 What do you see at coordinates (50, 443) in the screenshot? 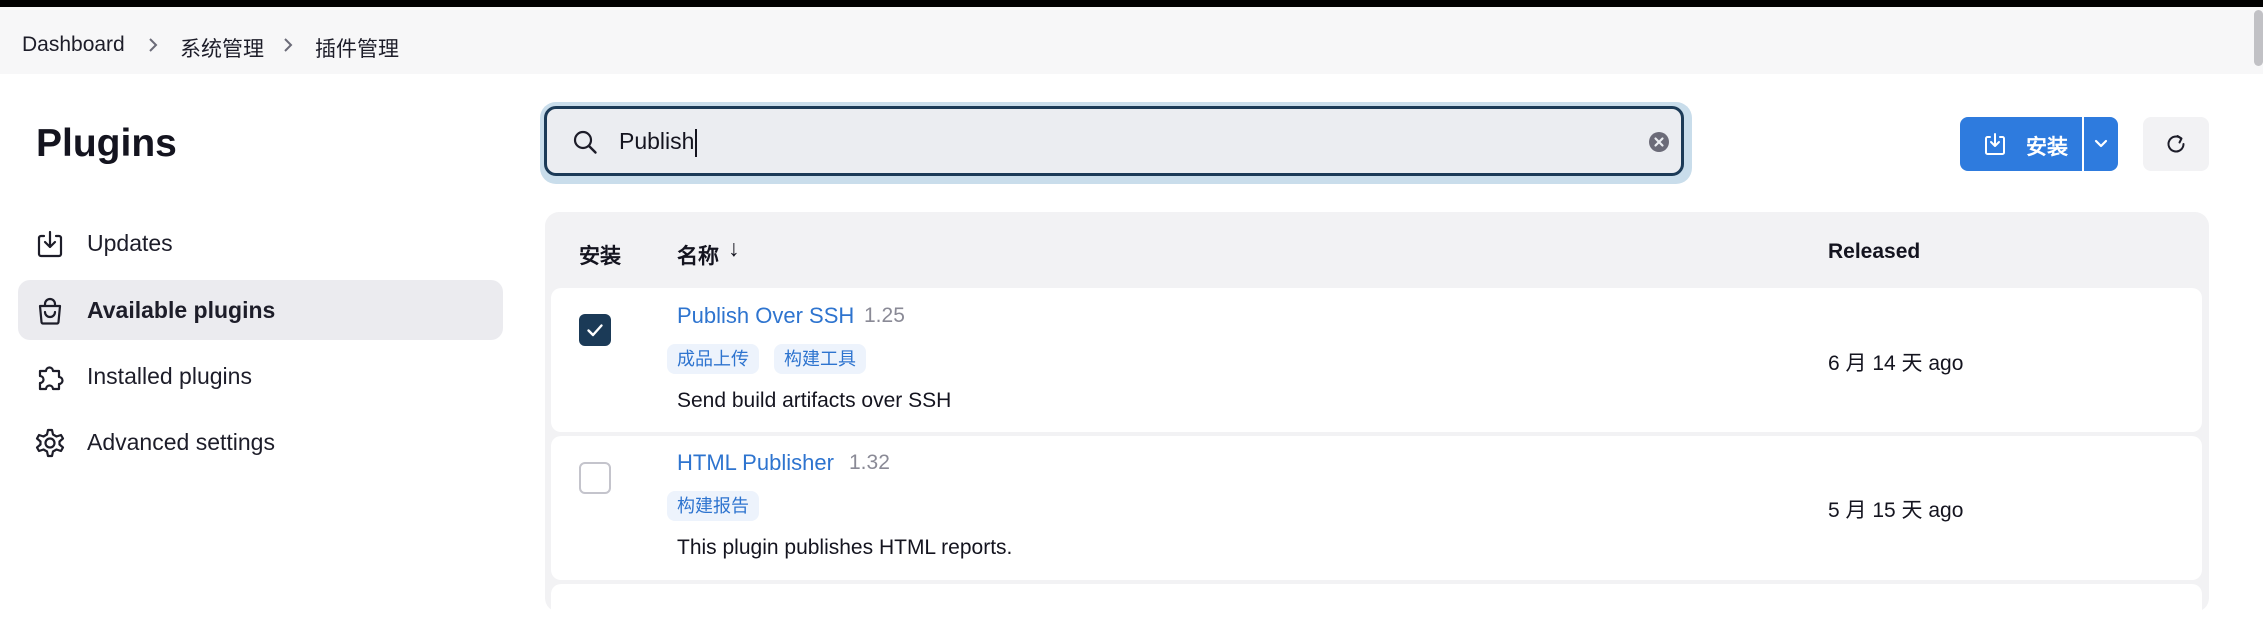
I see `gear-icon` at bounding box center [50, 443].